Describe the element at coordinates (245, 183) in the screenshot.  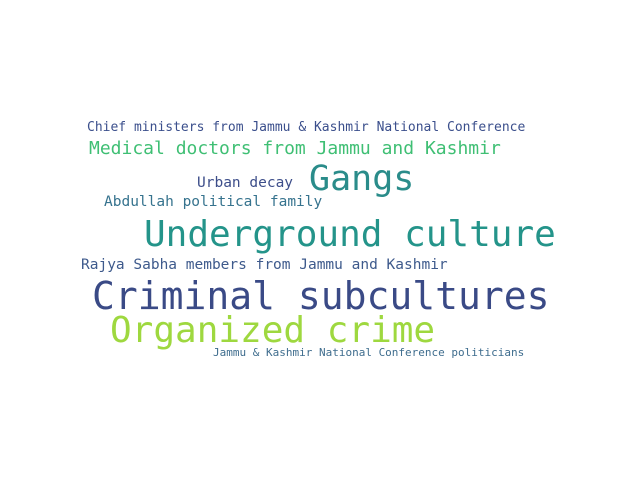
I see `word-urban-decay: Urban decay` at that location.